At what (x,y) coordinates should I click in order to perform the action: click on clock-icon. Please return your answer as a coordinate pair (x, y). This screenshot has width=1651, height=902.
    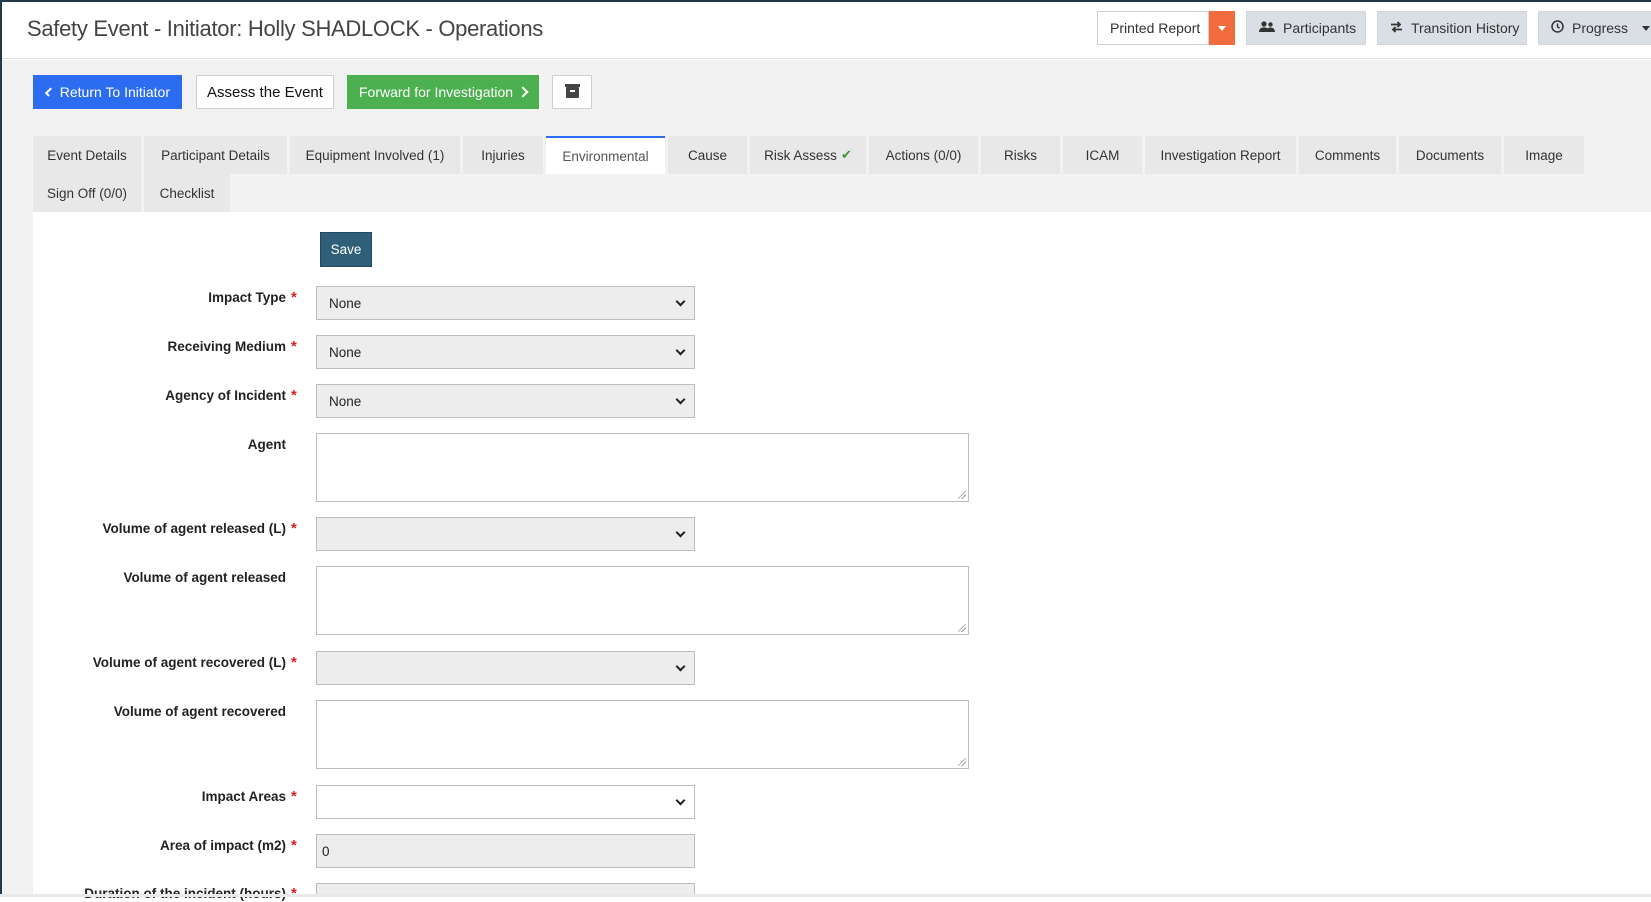
    Looking at the image, I should click on (1557, 28).